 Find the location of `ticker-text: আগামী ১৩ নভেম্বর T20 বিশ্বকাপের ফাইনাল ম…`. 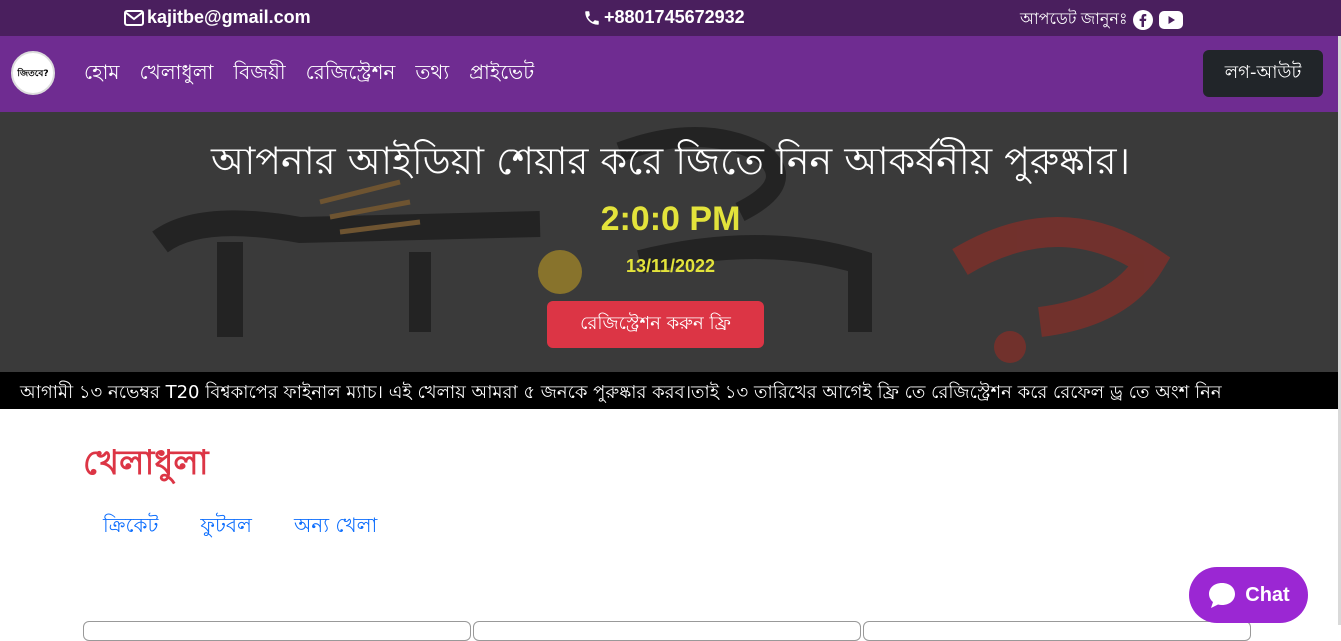

ticker-text: আগামী ১৩ নভেম্বর T20 বিশ্বকাপের ফাইনাল ম… is located at coordinates (621, 392).